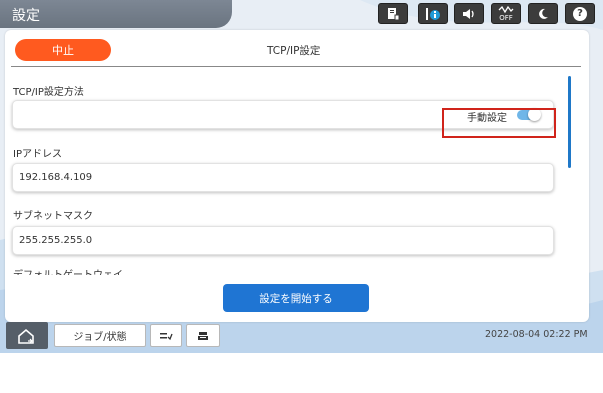  Describe the element at coordinates (37, 154) in the screenshot. I see `ip-address-label: IPアドレス` at that location.